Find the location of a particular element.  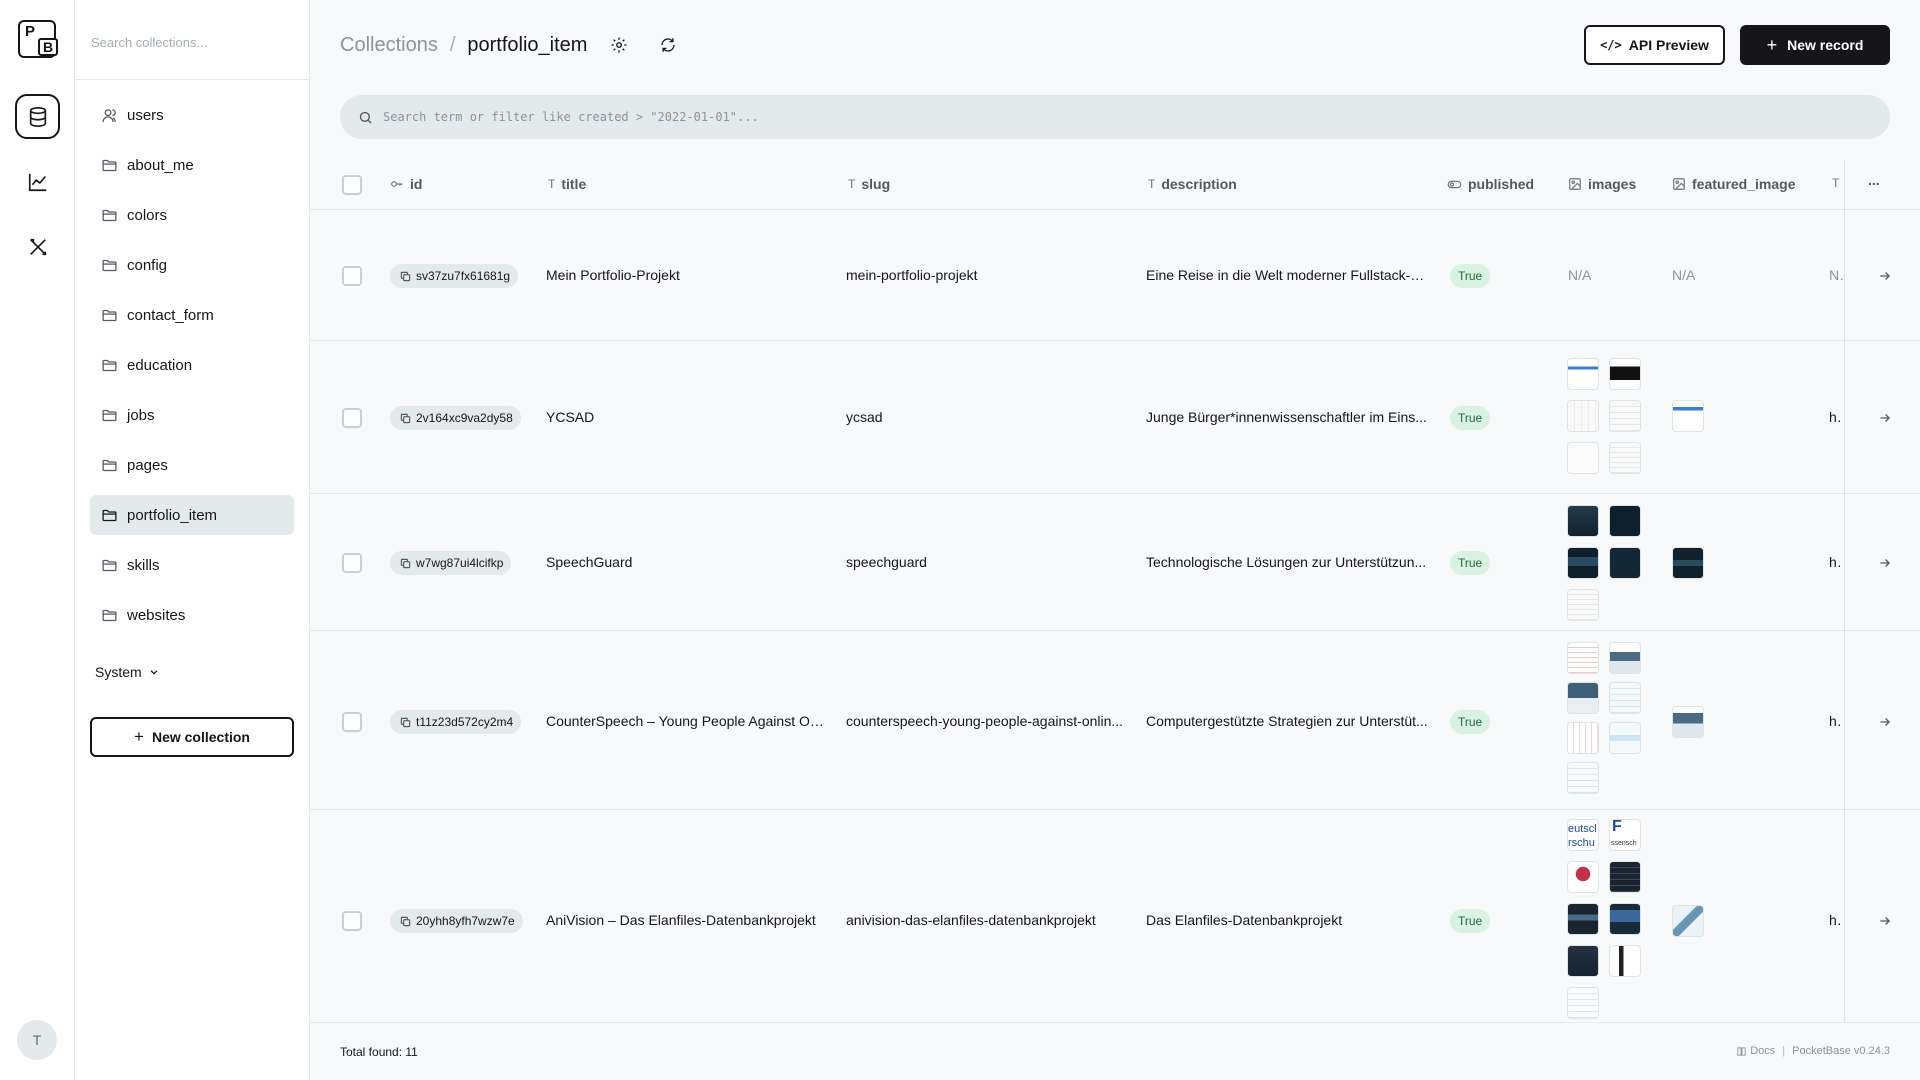

sidebar-item-contact-form: contact_form is located at coordinates (192, 315).